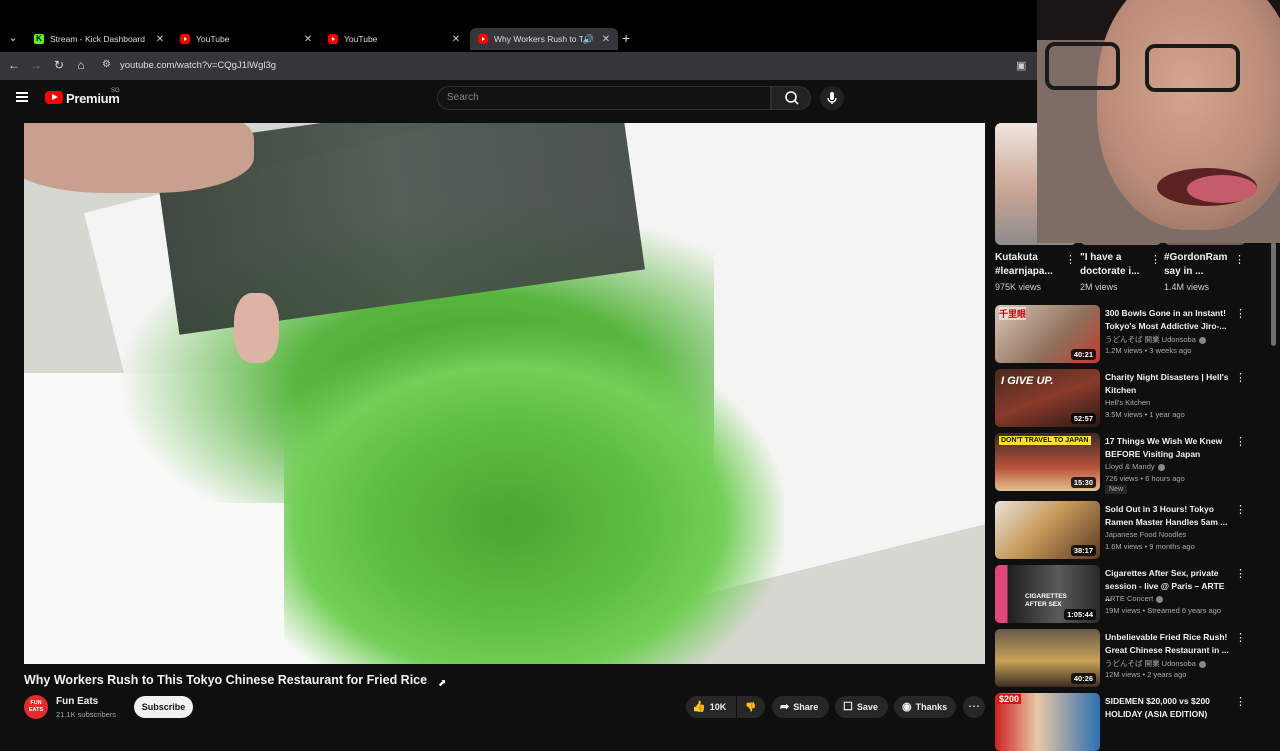  What do you see at coordinates (36, 65) in the screenshot?
I see `forward-arrow-icon: →` at bounding box center [36, 65].